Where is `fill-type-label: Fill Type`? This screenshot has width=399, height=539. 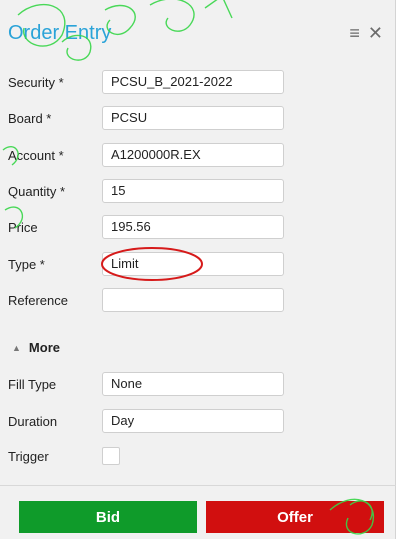
fill-type-label: Fill Type is located at coordinates (32, 384).